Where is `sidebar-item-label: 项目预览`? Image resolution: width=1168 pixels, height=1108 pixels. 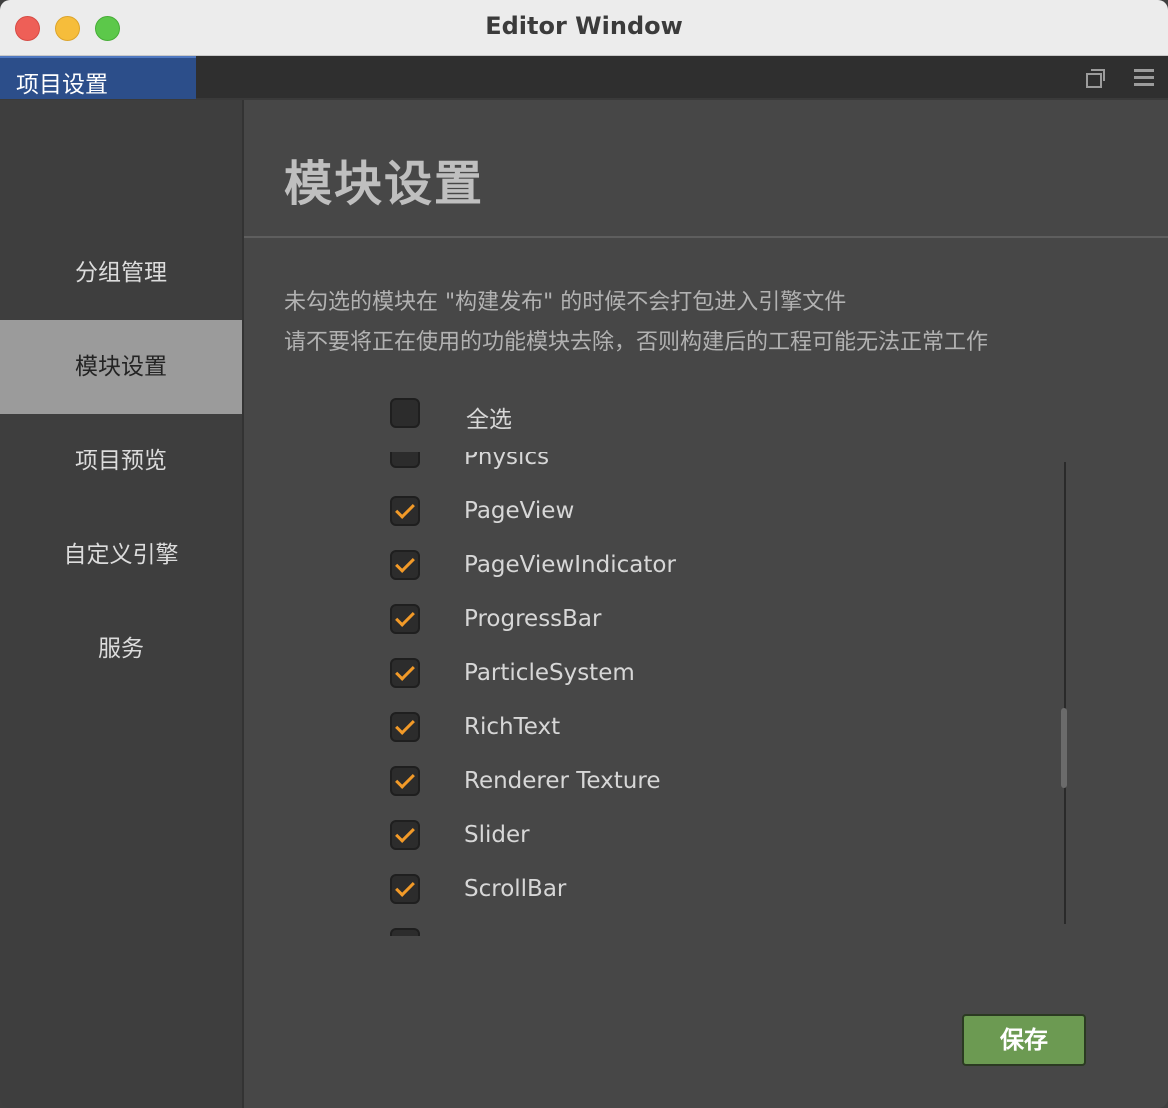
sidebar-item-label: 项目预览 is located at coordinates (121, 461).